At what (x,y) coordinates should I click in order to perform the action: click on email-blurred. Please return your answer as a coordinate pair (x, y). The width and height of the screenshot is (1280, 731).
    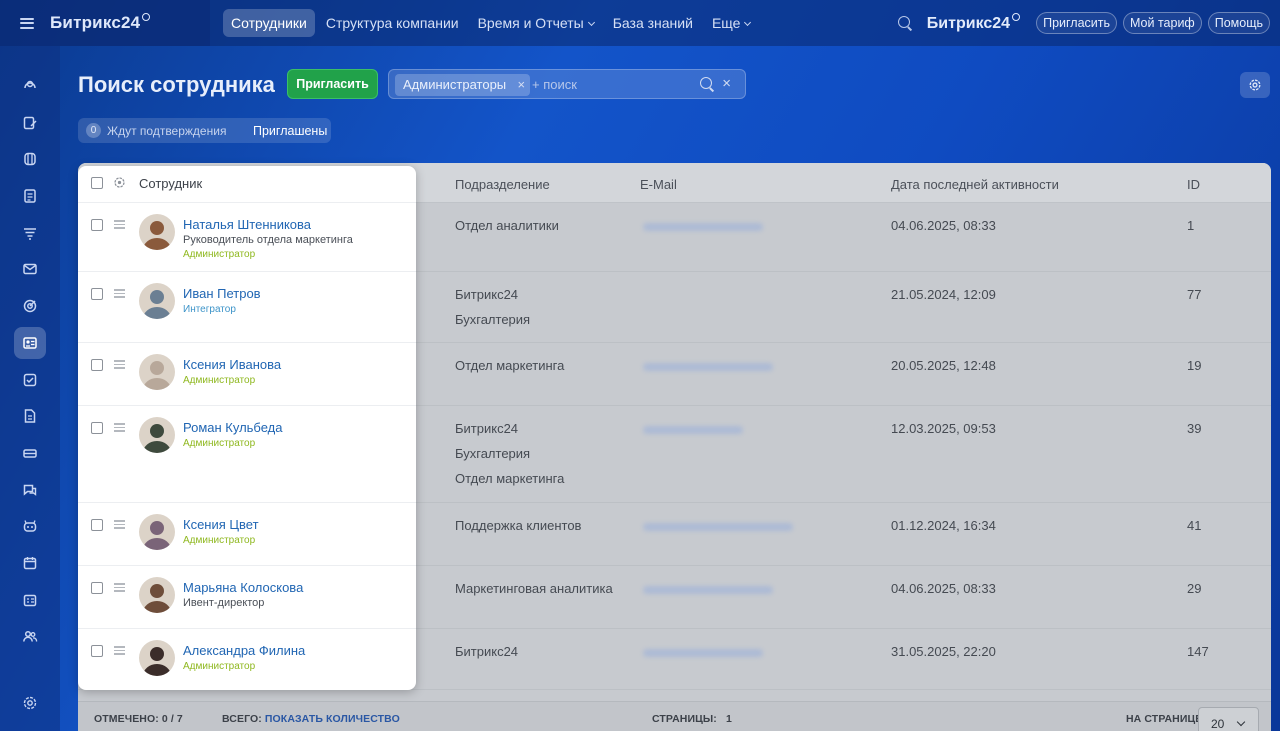
    Looking at the image, I should click on (703, 653).